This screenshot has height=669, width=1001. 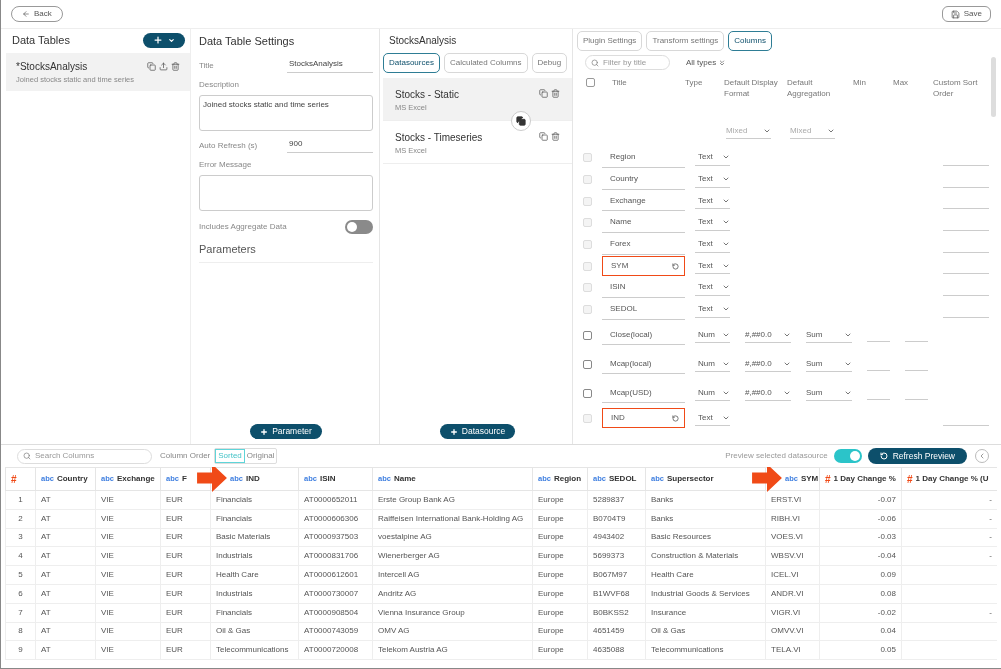 I want to click on table-cell: -, so click(x=990, y=612).